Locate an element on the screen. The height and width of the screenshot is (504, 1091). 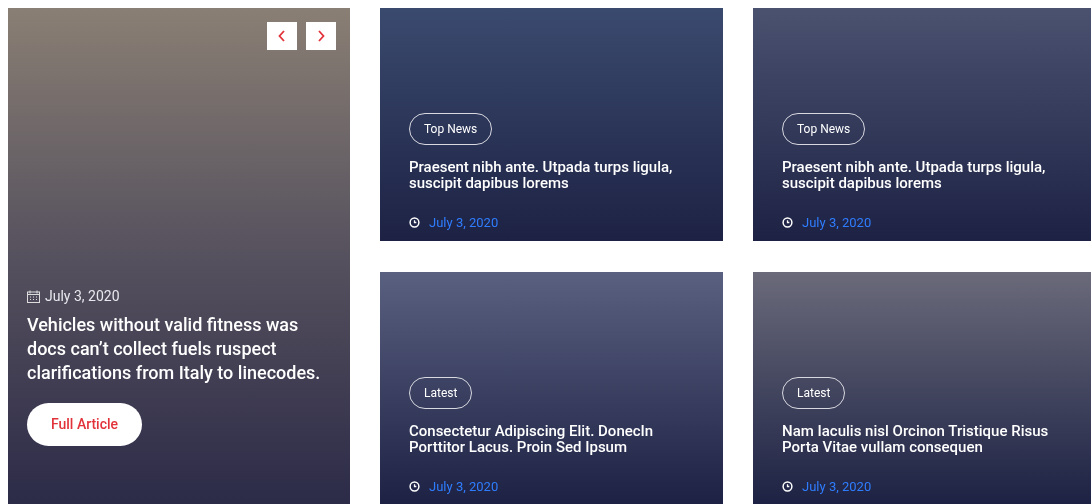
chevron-left-icon is located at coordinates (282, 36).